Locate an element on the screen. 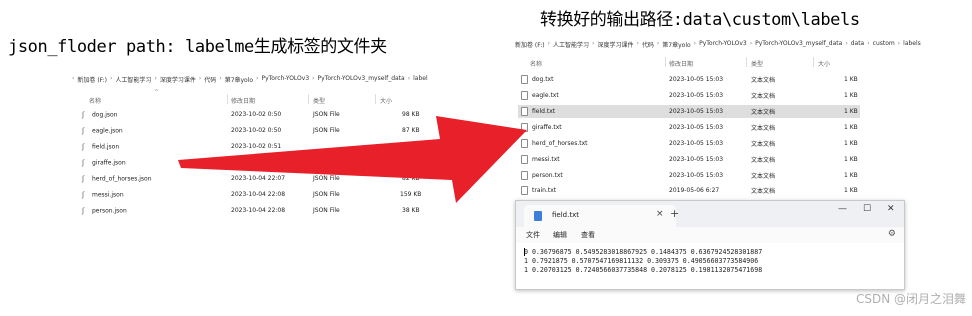 The height and width of the screenshot is (316, 972). red-arrow is located at coordinates (352, 159).